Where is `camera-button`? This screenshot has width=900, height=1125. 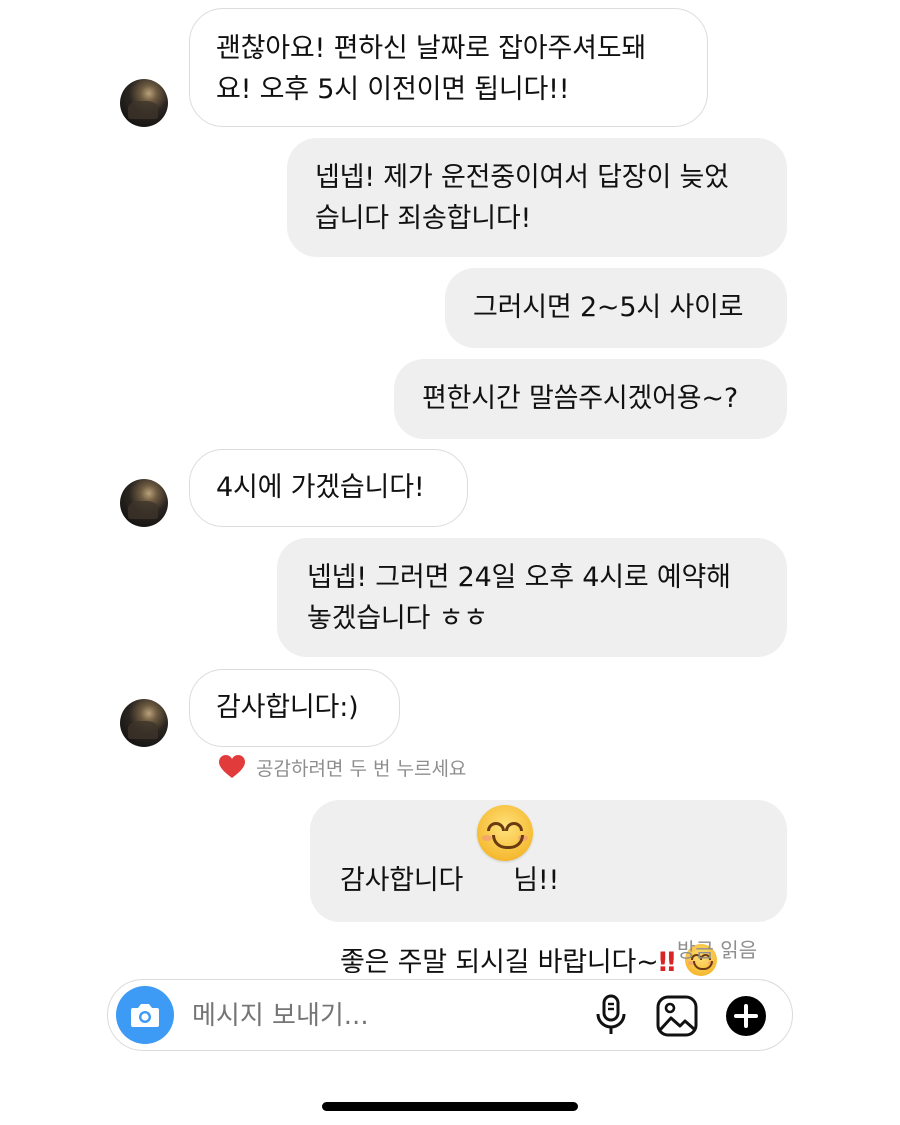
camera-button is located at coordinates (145, 1015).